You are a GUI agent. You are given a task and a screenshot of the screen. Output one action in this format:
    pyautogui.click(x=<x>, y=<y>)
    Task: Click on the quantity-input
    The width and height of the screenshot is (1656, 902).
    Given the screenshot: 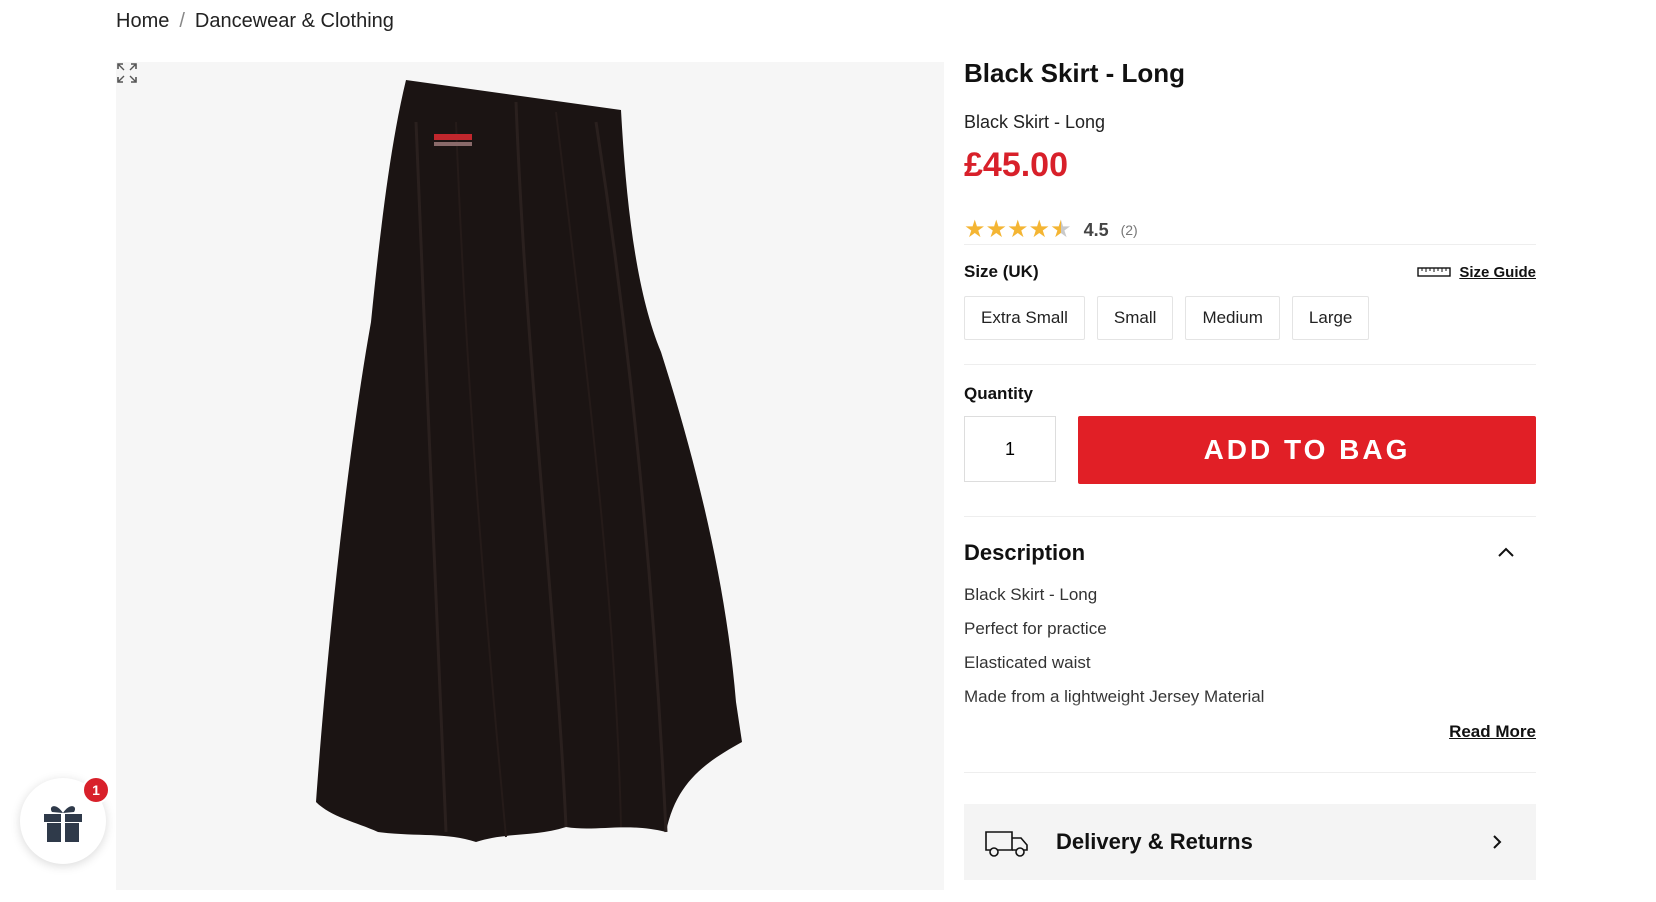 What is the action you would take?
    pyautogui.click(x=1010, y=449)
    